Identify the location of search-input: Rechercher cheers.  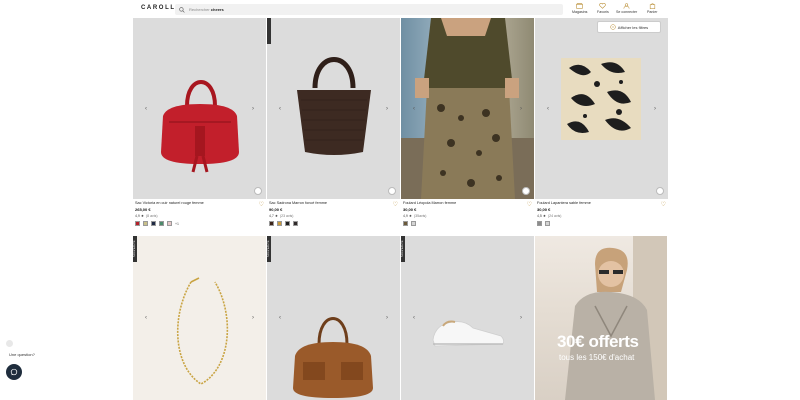
(369, 9).